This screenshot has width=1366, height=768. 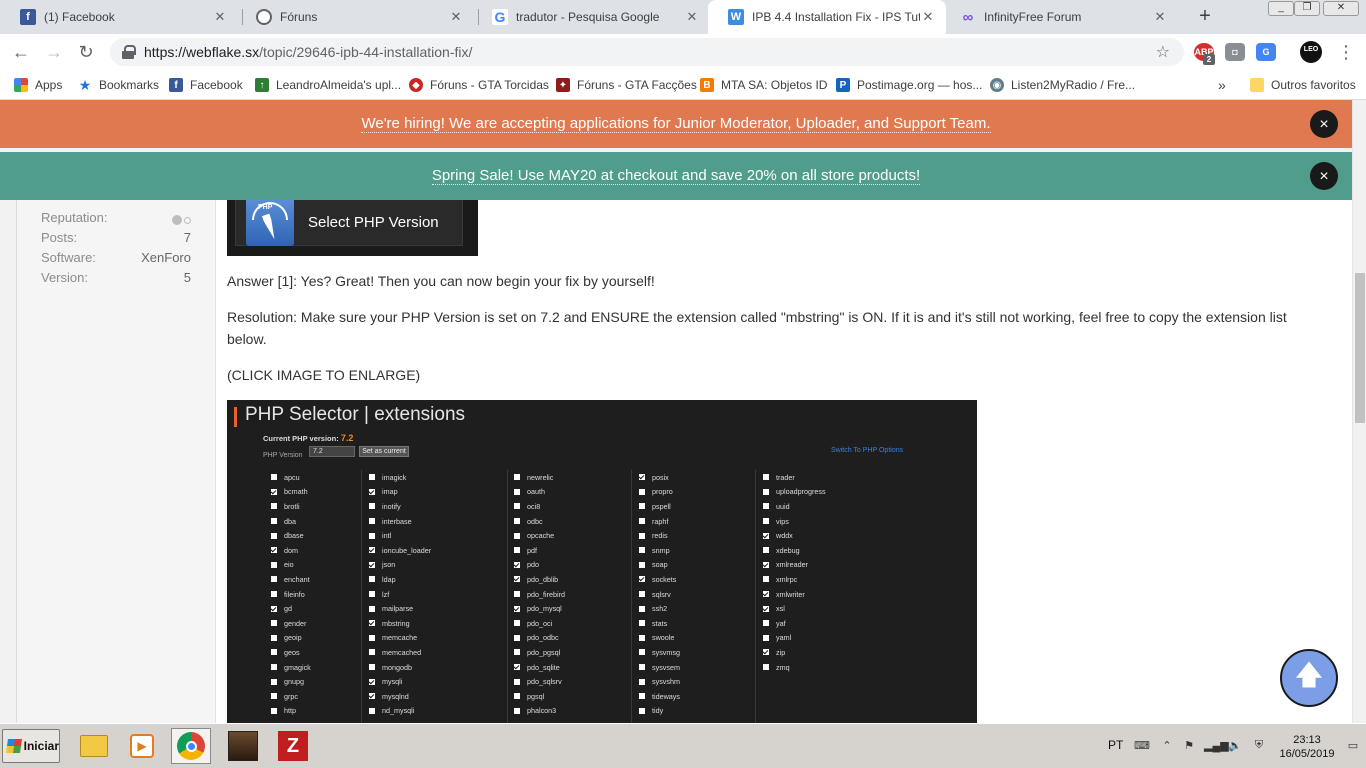 What do you see at coordinates (297, 667) in the screenshot?
I see `extension-name: gmagick` at bounding box center [297, 667].